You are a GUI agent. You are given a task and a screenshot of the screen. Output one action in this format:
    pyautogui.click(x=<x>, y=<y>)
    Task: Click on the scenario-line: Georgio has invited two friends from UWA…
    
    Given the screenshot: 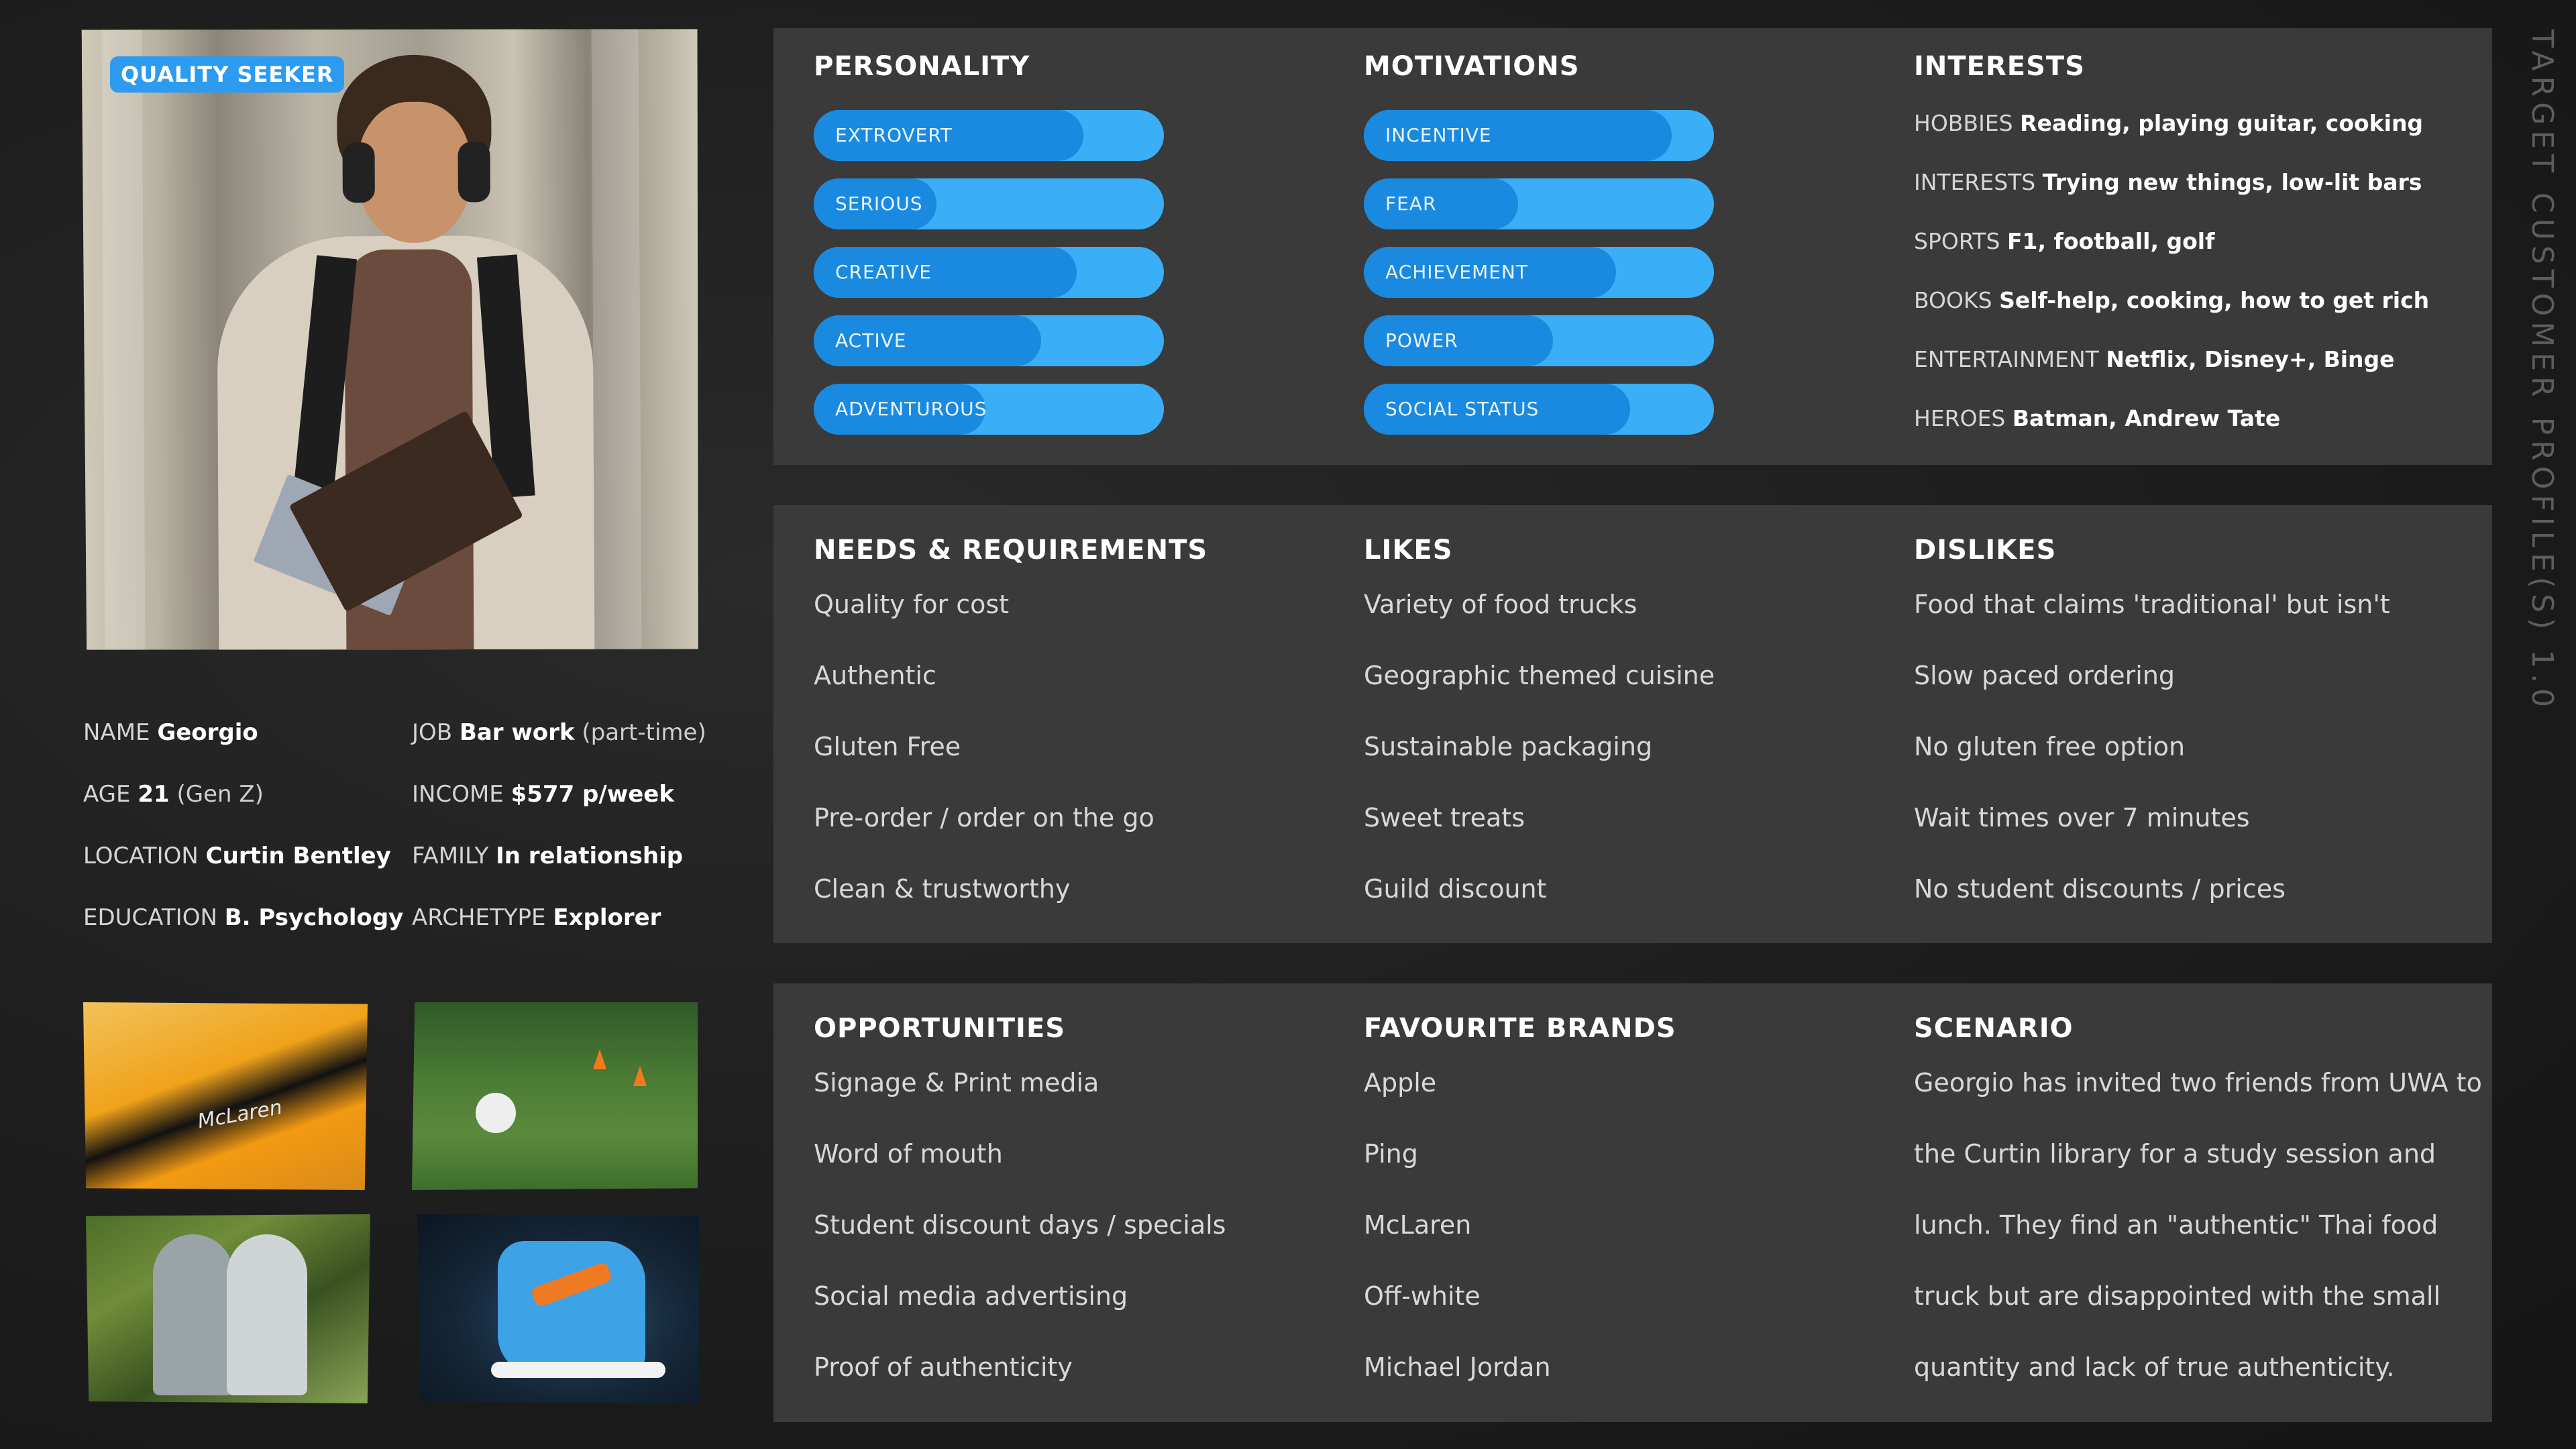 What is the action you would take?
    pyautogui.click(x=2198, y=1082)
    